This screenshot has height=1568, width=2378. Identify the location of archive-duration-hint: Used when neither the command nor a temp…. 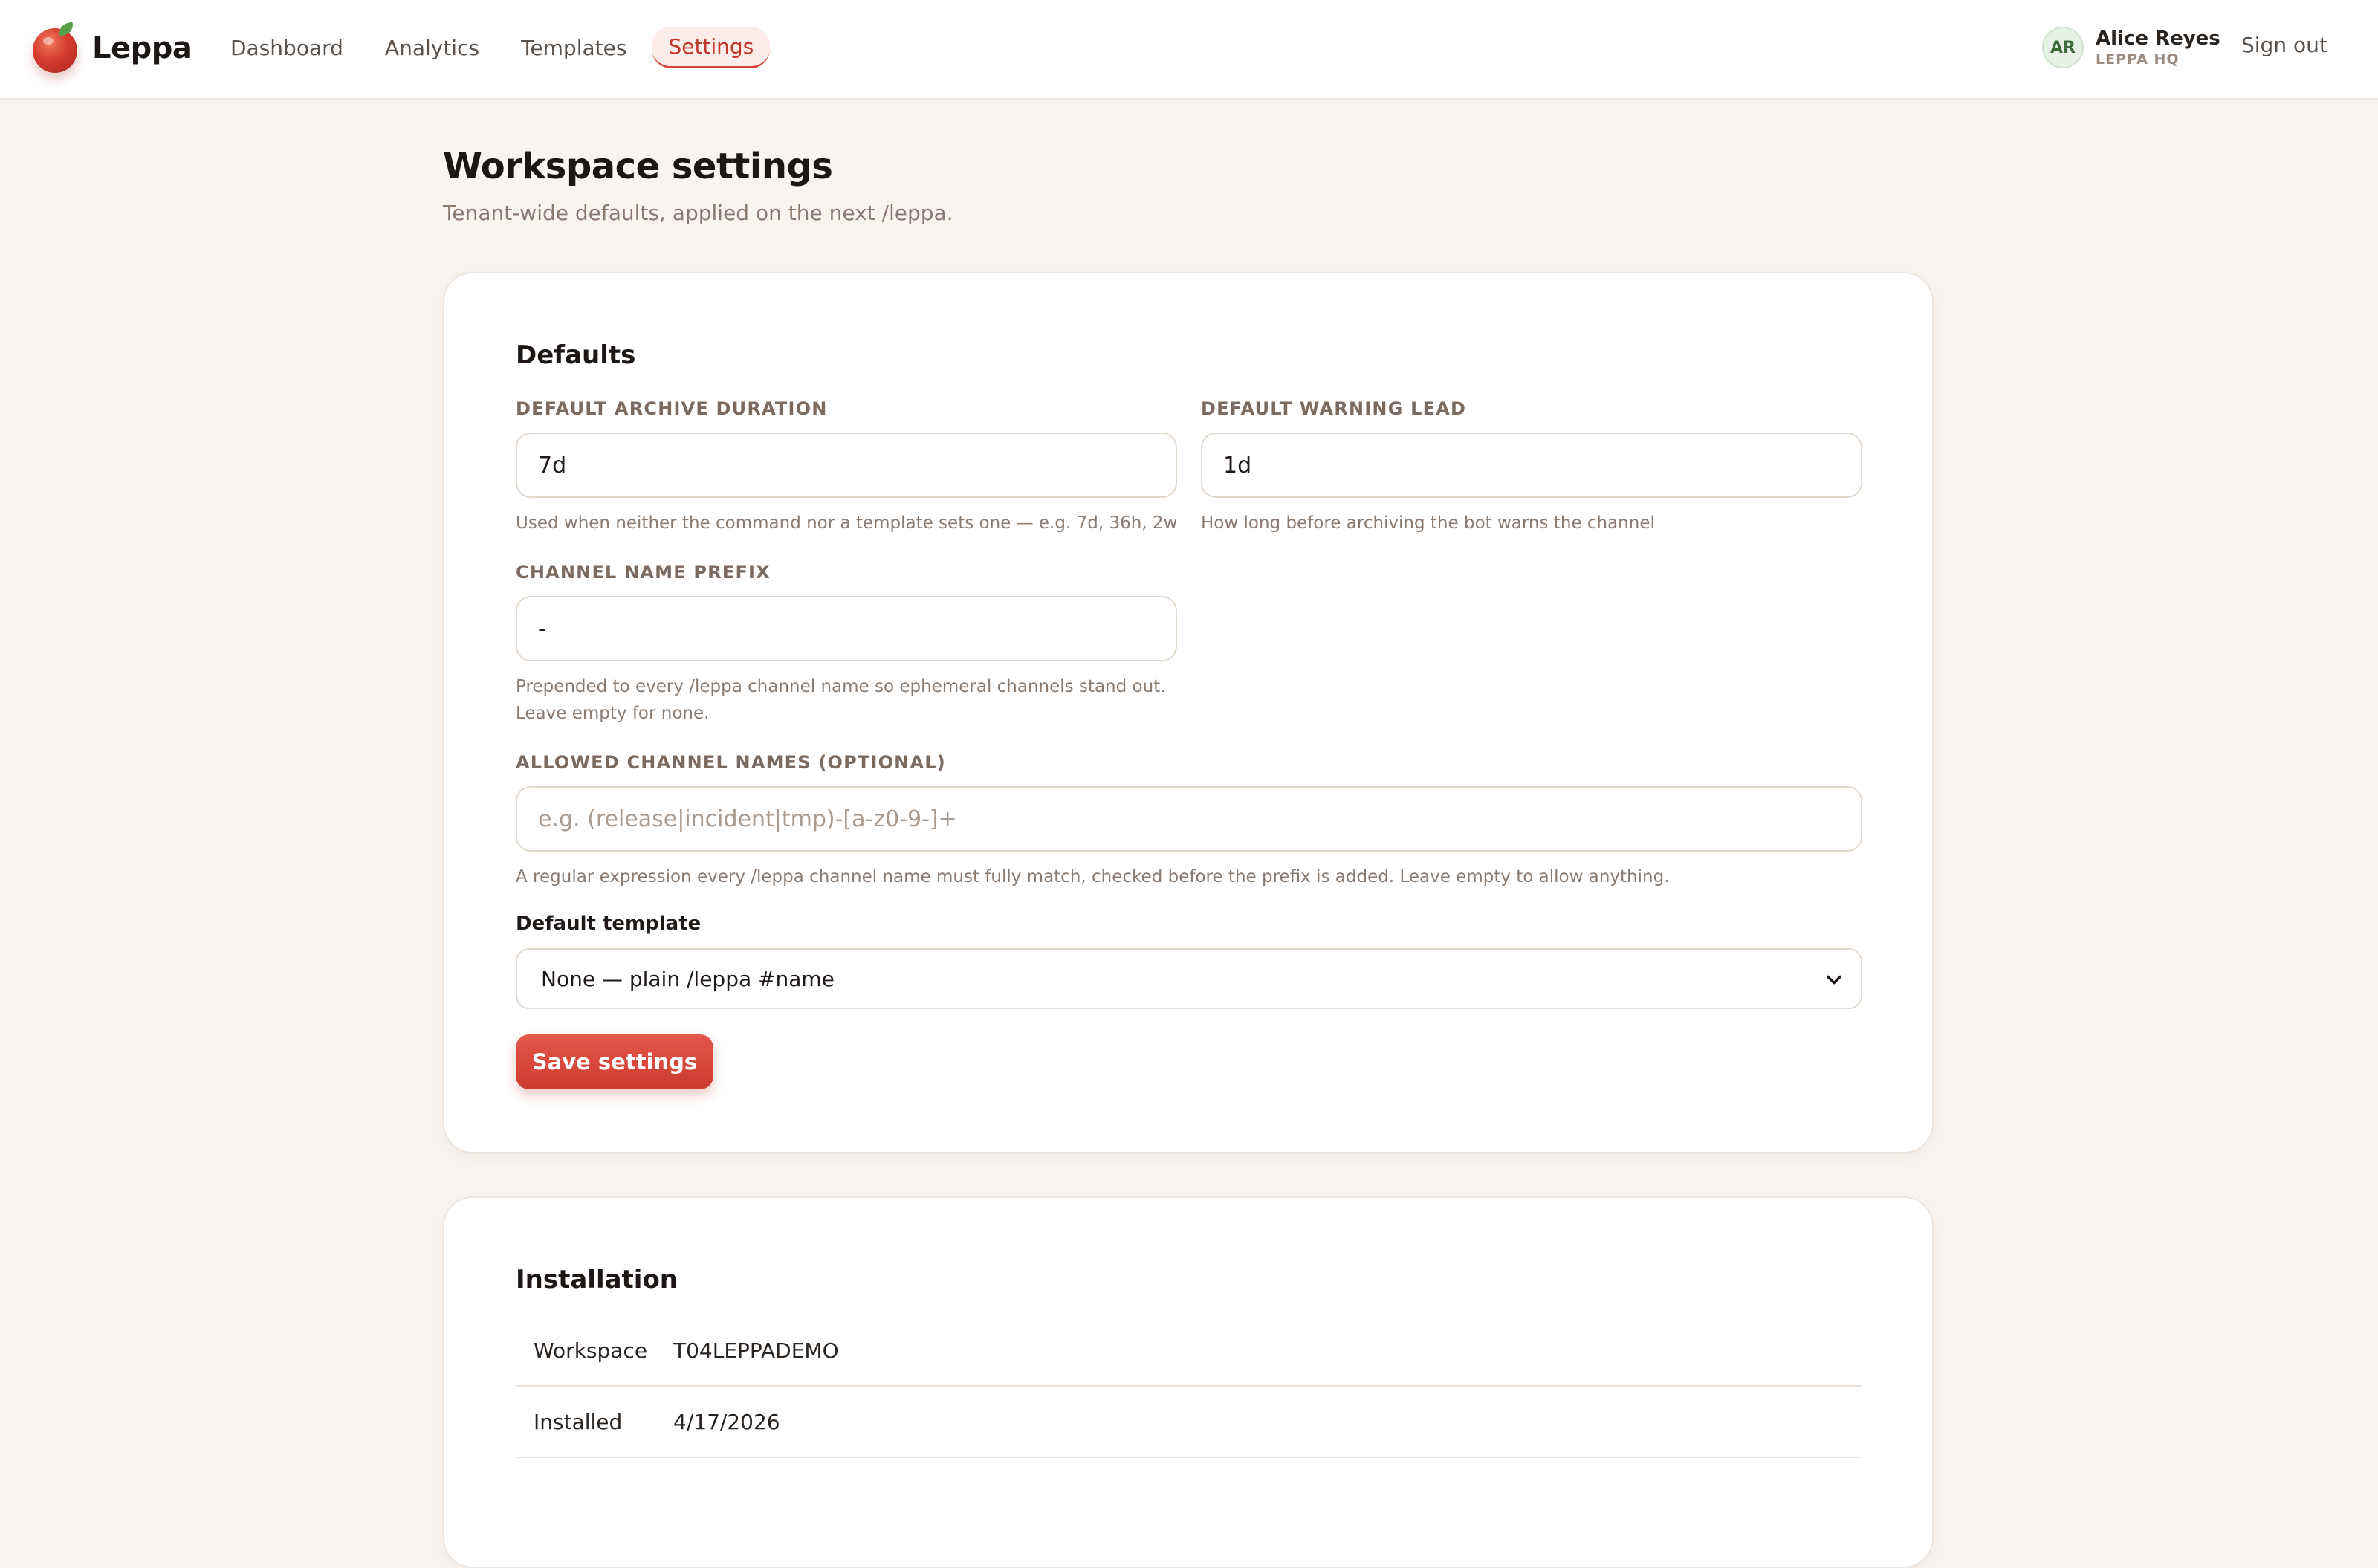
(847, 523).